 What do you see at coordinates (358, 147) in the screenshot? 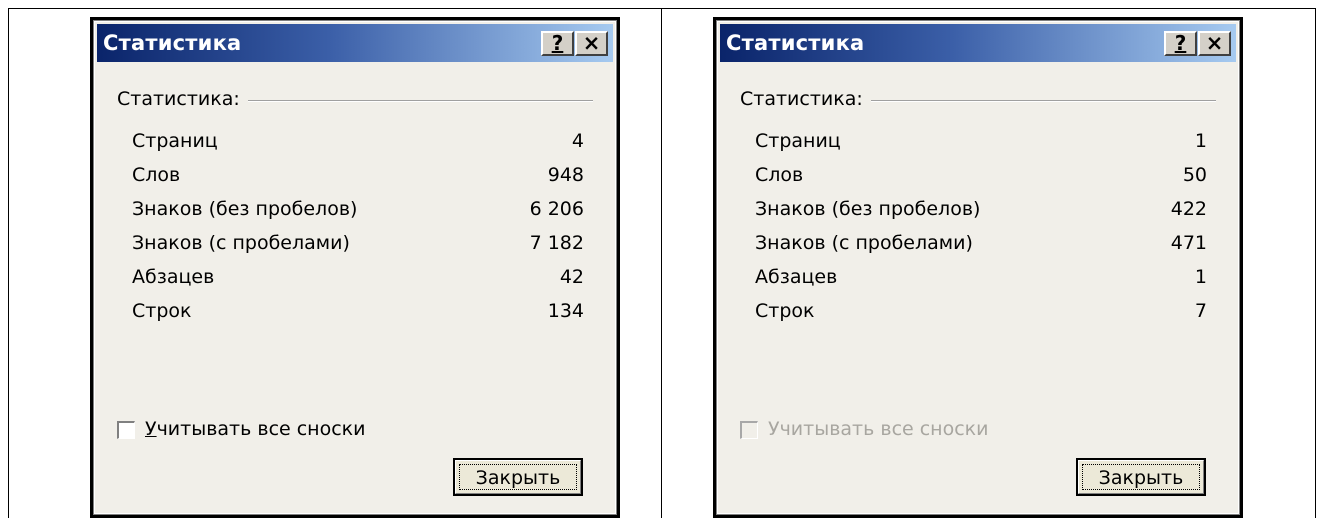
I see `stat-row-pages: Страниц 4` at bounding box center [358, 147].